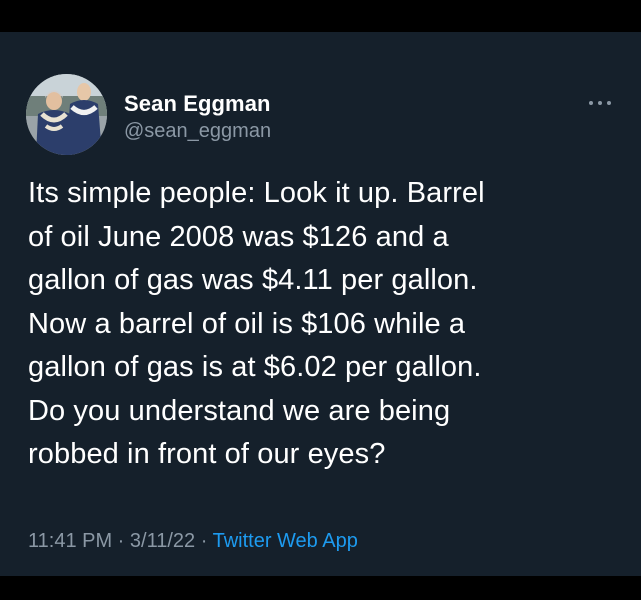  I want to click on profile-photo-icon, so click(66, 114).